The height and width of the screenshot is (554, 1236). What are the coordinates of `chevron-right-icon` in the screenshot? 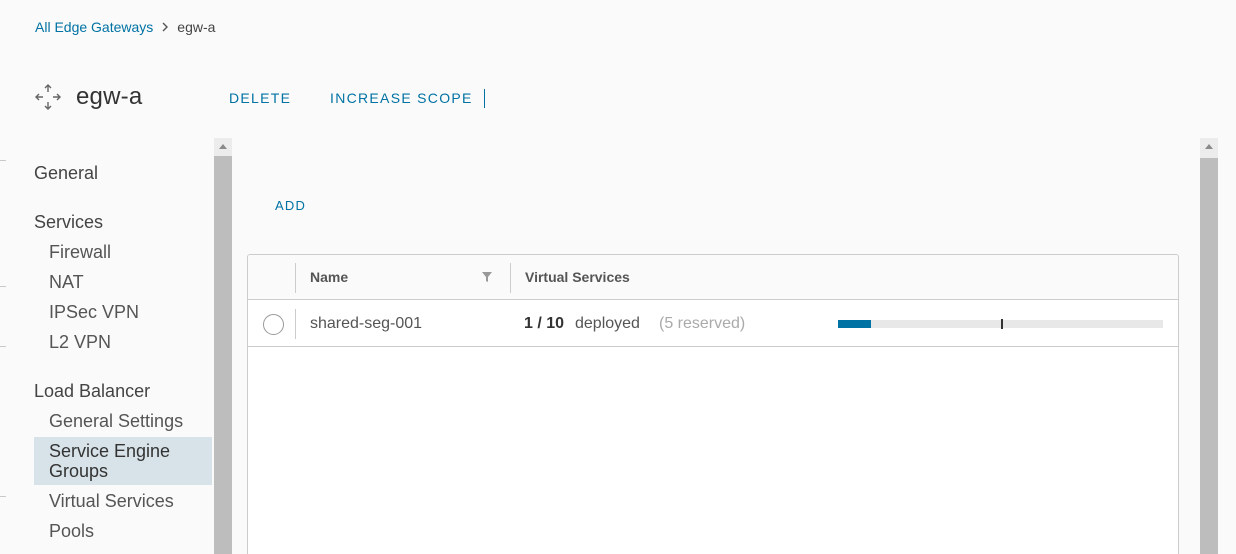 It's located at (165, 27).